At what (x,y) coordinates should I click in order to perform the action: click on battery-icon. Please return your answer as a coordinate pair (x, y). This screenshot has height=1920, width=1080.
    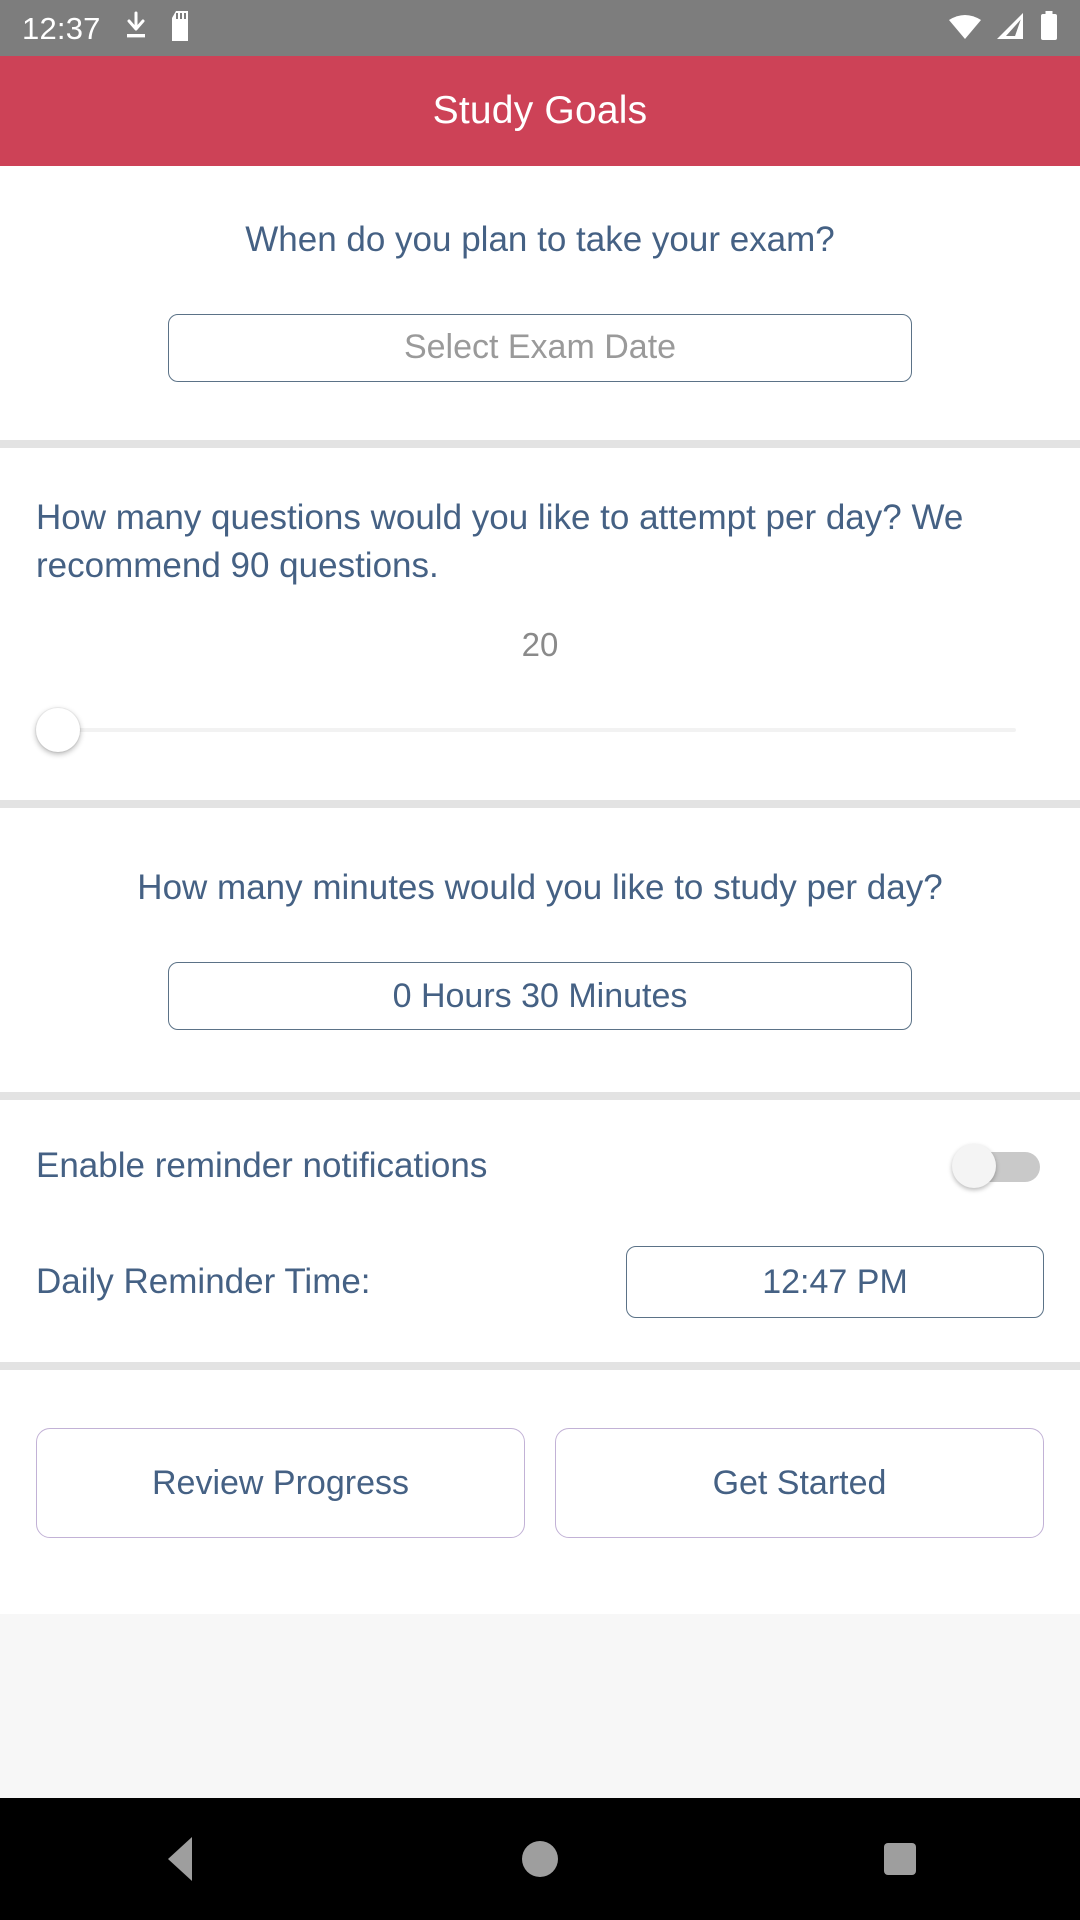
    Looking at the image, I should click on (1049, 28).